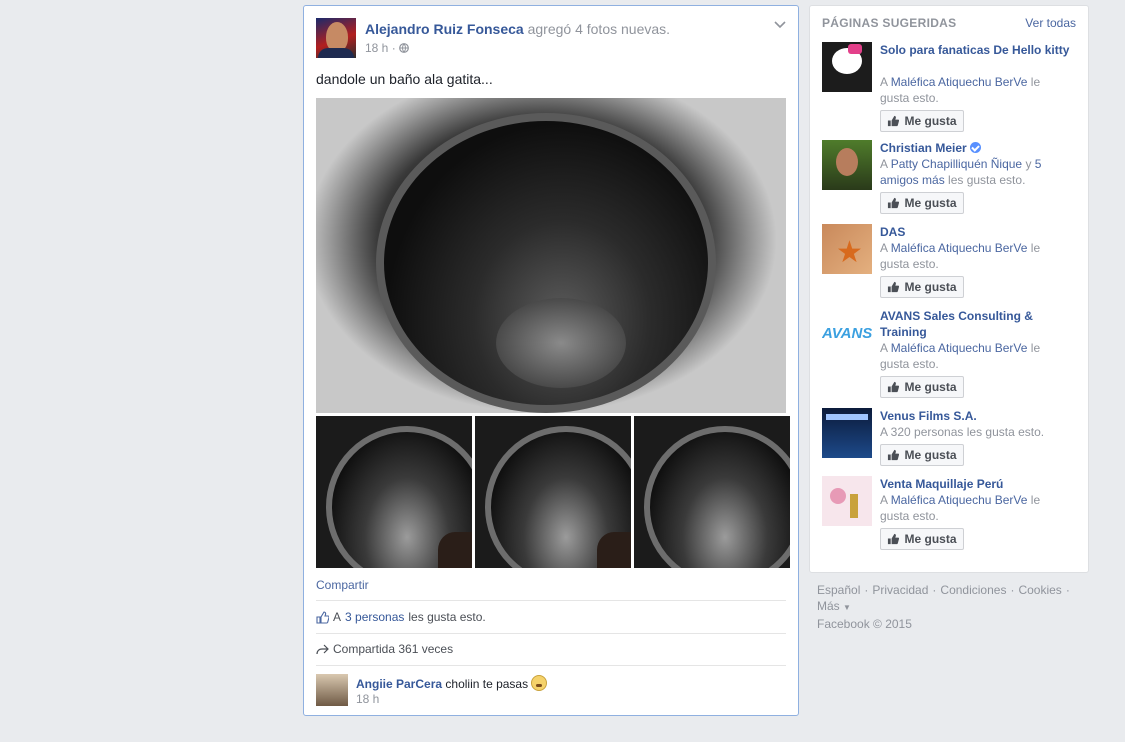 Image resolution: width=1125 pixels, height=742 pixels. What do you see at coordinates (975, 50) in the screenshot?
I see `page-name-link: Solo para fanaticas De Hello kitty` at bounding box center [975, 50].